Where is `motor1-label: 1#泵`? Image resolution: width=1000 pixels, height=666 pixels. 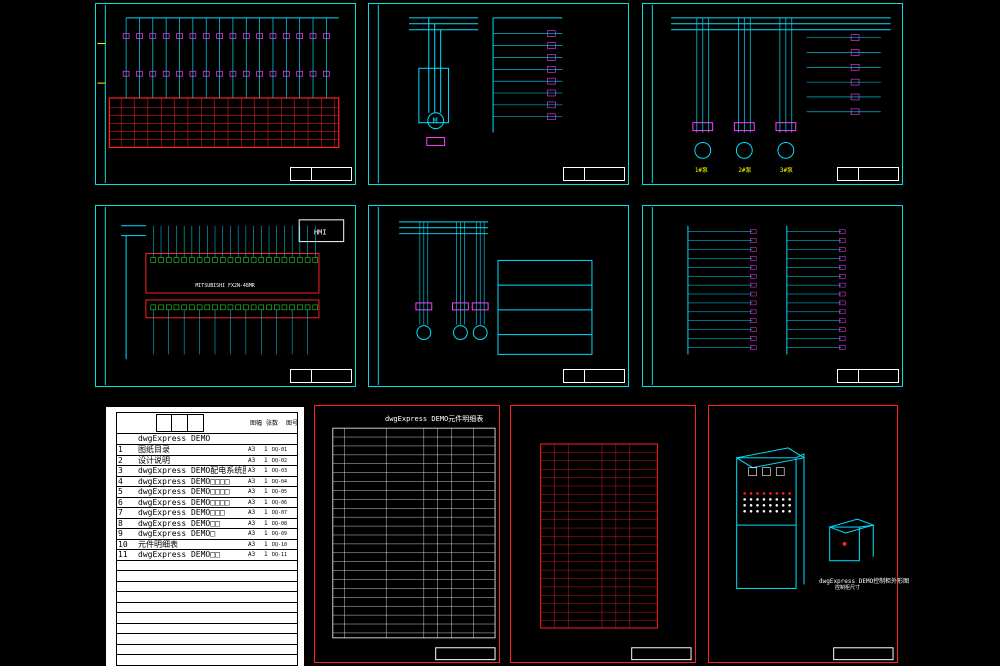 motor1-label: 1#泵 is located at coordinates (701, 170).